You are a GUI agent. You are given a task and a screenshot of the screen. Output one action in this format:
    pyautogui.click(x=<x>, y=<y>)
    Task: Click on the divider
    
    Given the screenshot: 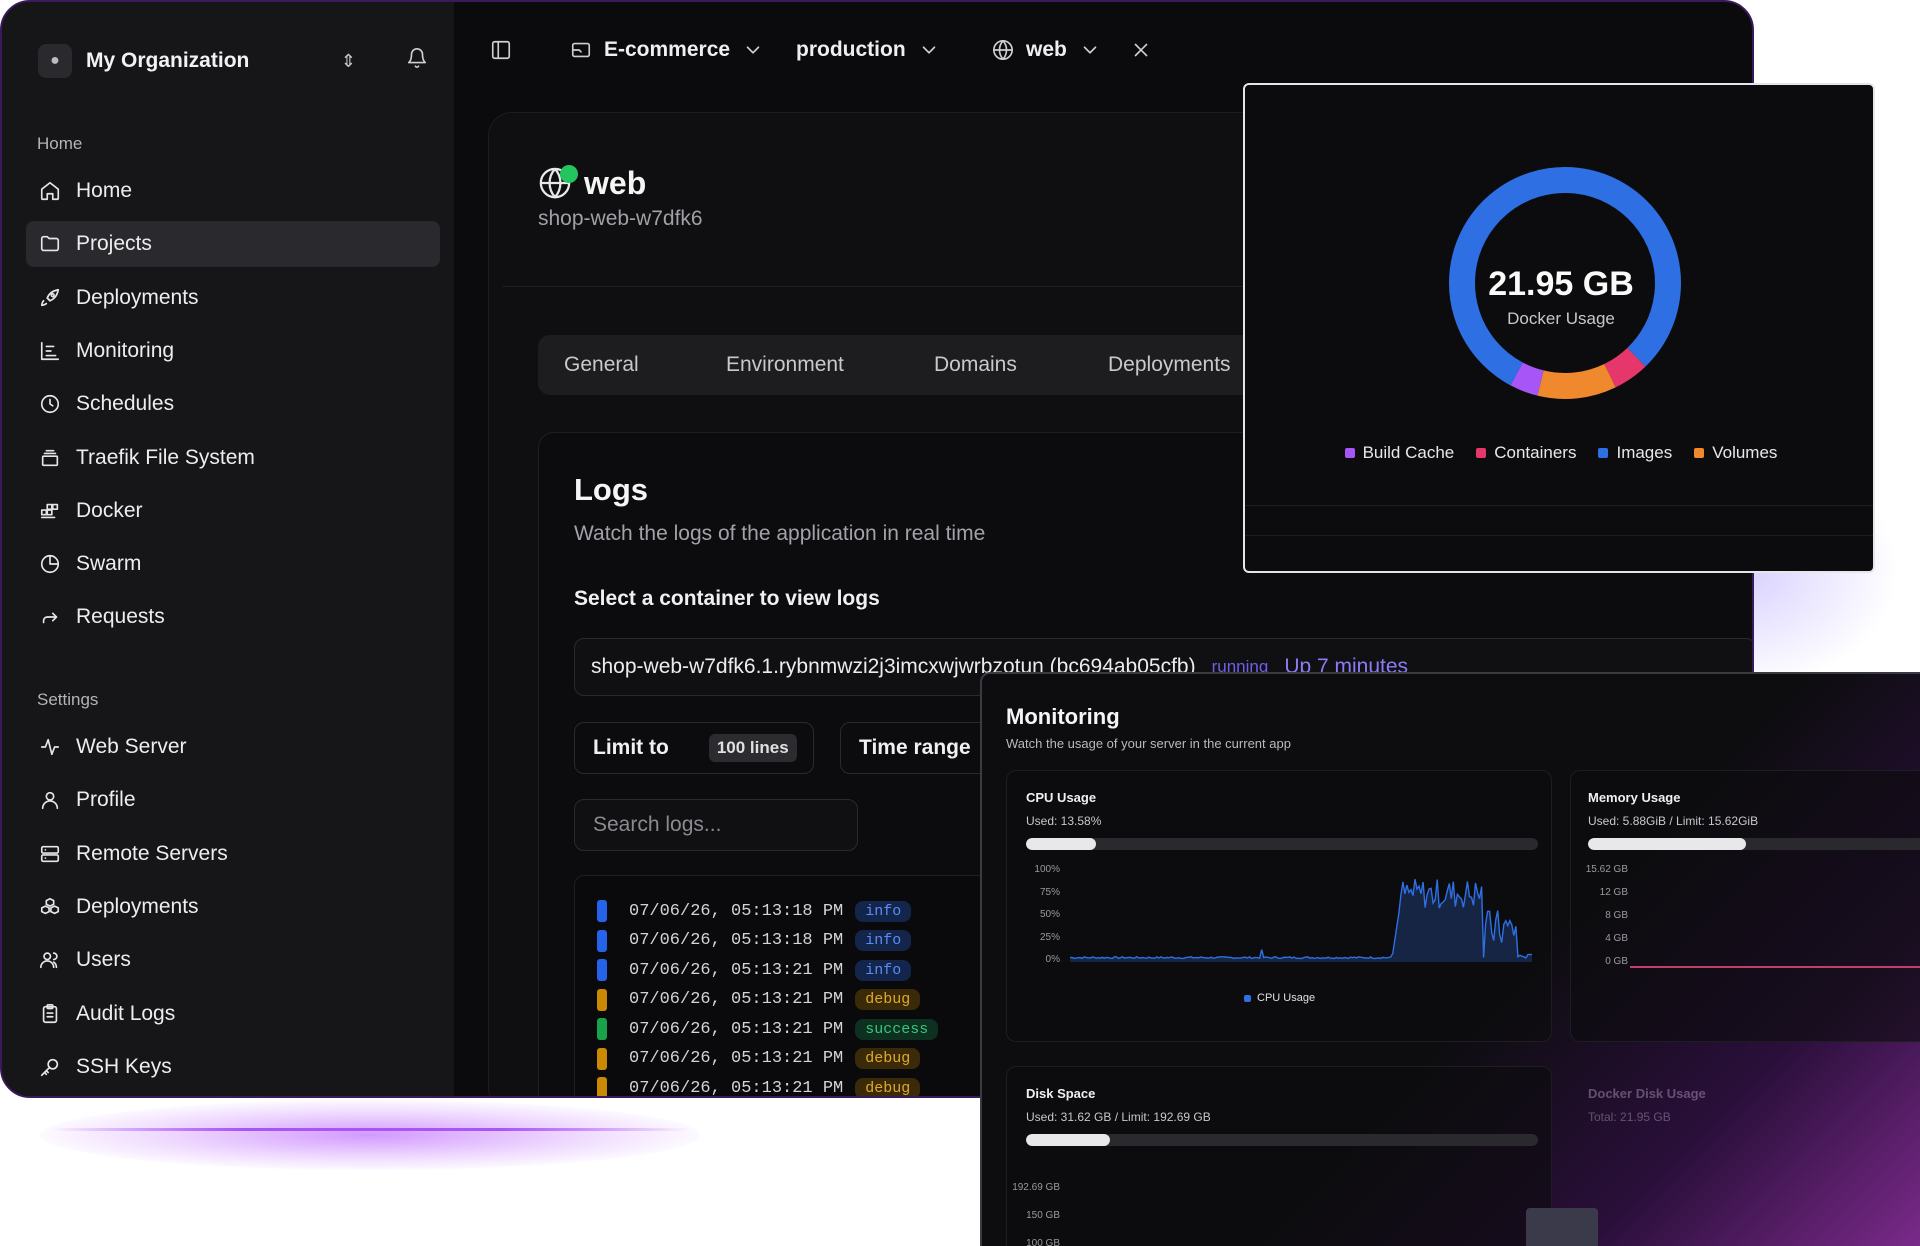 What is the action you would take?
    pyautogui.click(x=1559, y=505)
    